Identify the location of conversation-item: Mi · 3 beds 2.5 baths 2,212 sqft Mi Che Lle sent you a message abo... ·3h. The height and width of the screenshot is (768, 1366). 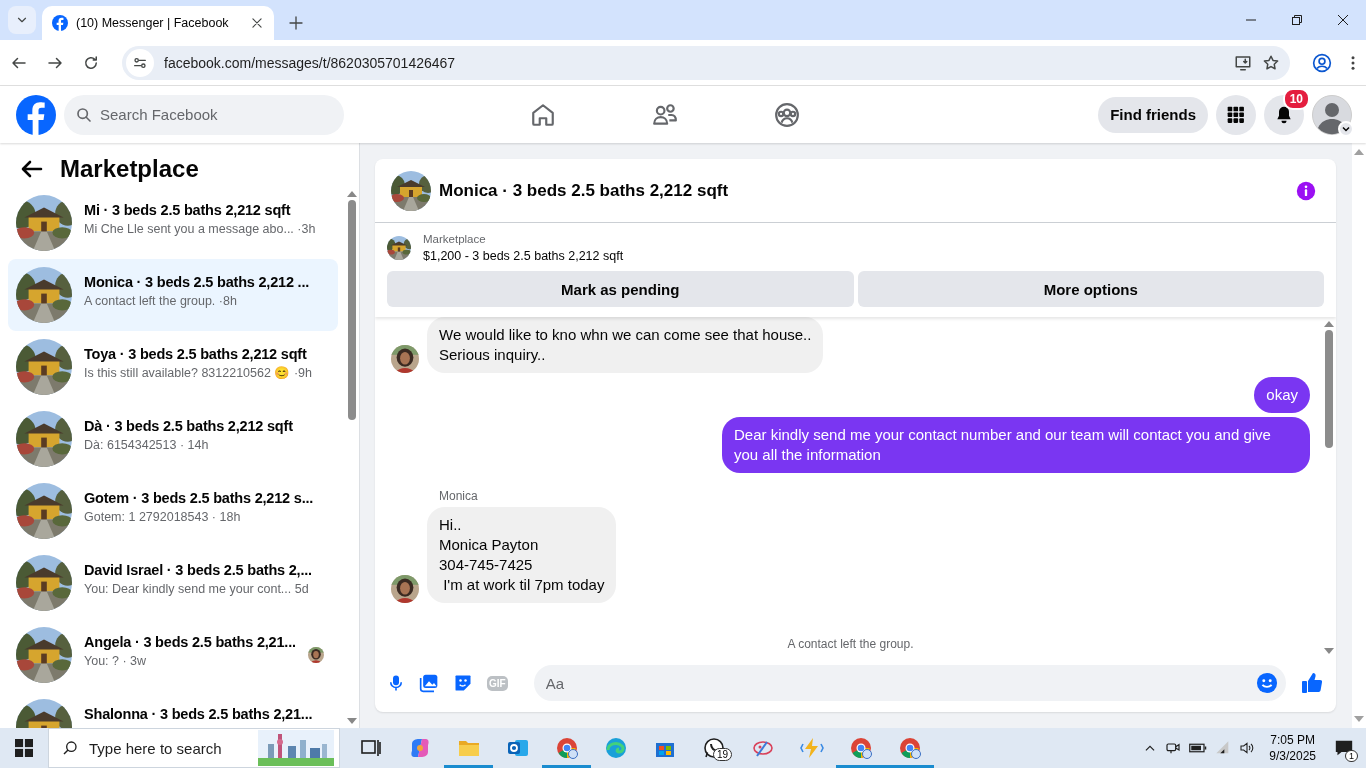
(173, 223).